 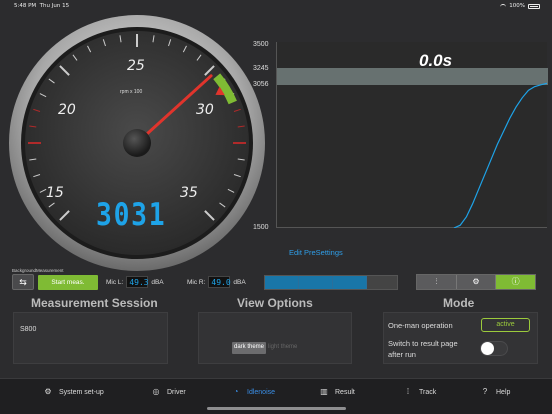 What do you see at coordinates (81, 392) in the screenshot?
I see `tab-label: System set-up` at bounding box center [81, 392].